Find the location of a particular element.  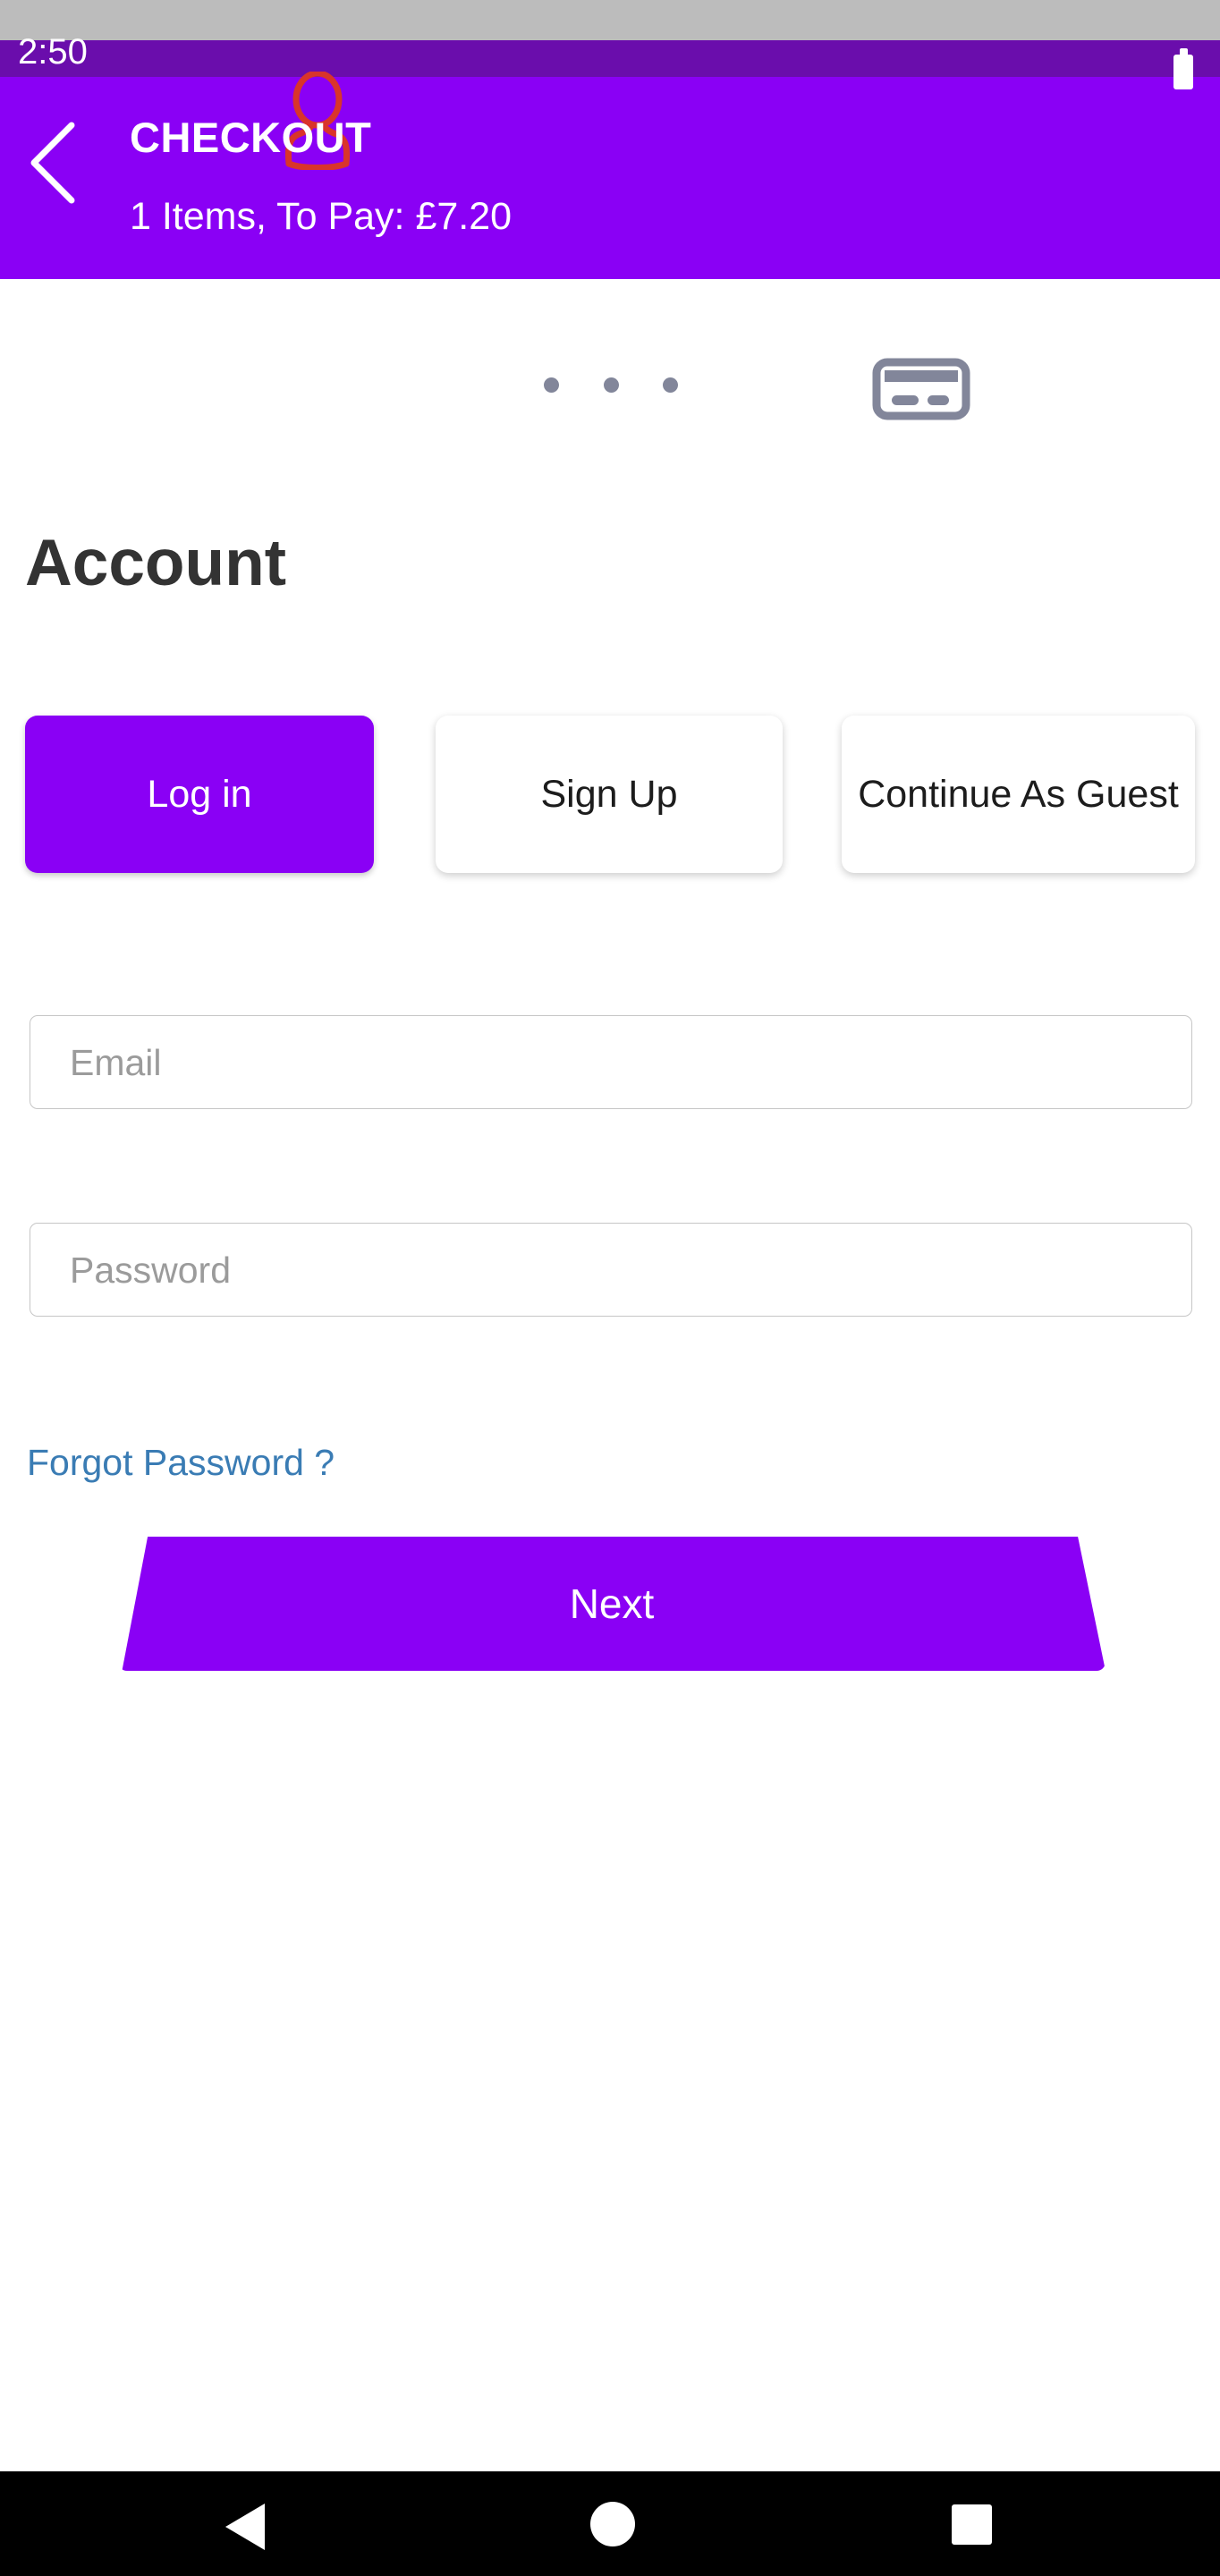

email-field-placeholder: Email is located at coordinates (116, 1062).